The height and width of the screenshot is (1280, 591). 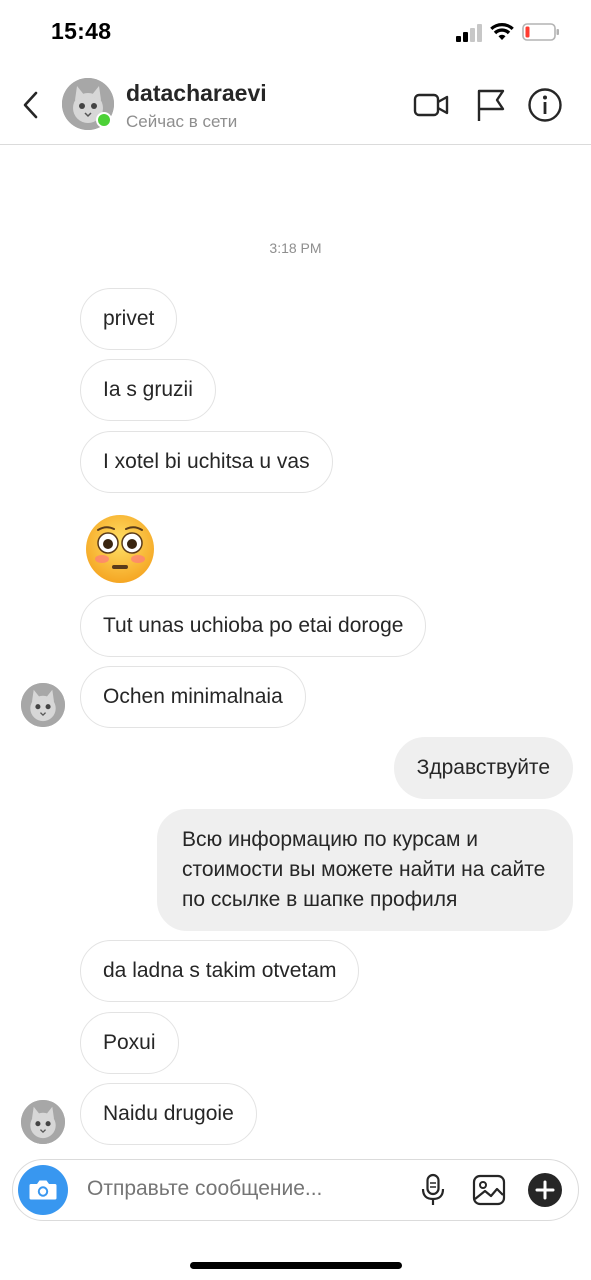 What do you see at coordinates (32, 105) in the screenshot?
I see `back-arrow-icon` at bounding box center [32, 105].